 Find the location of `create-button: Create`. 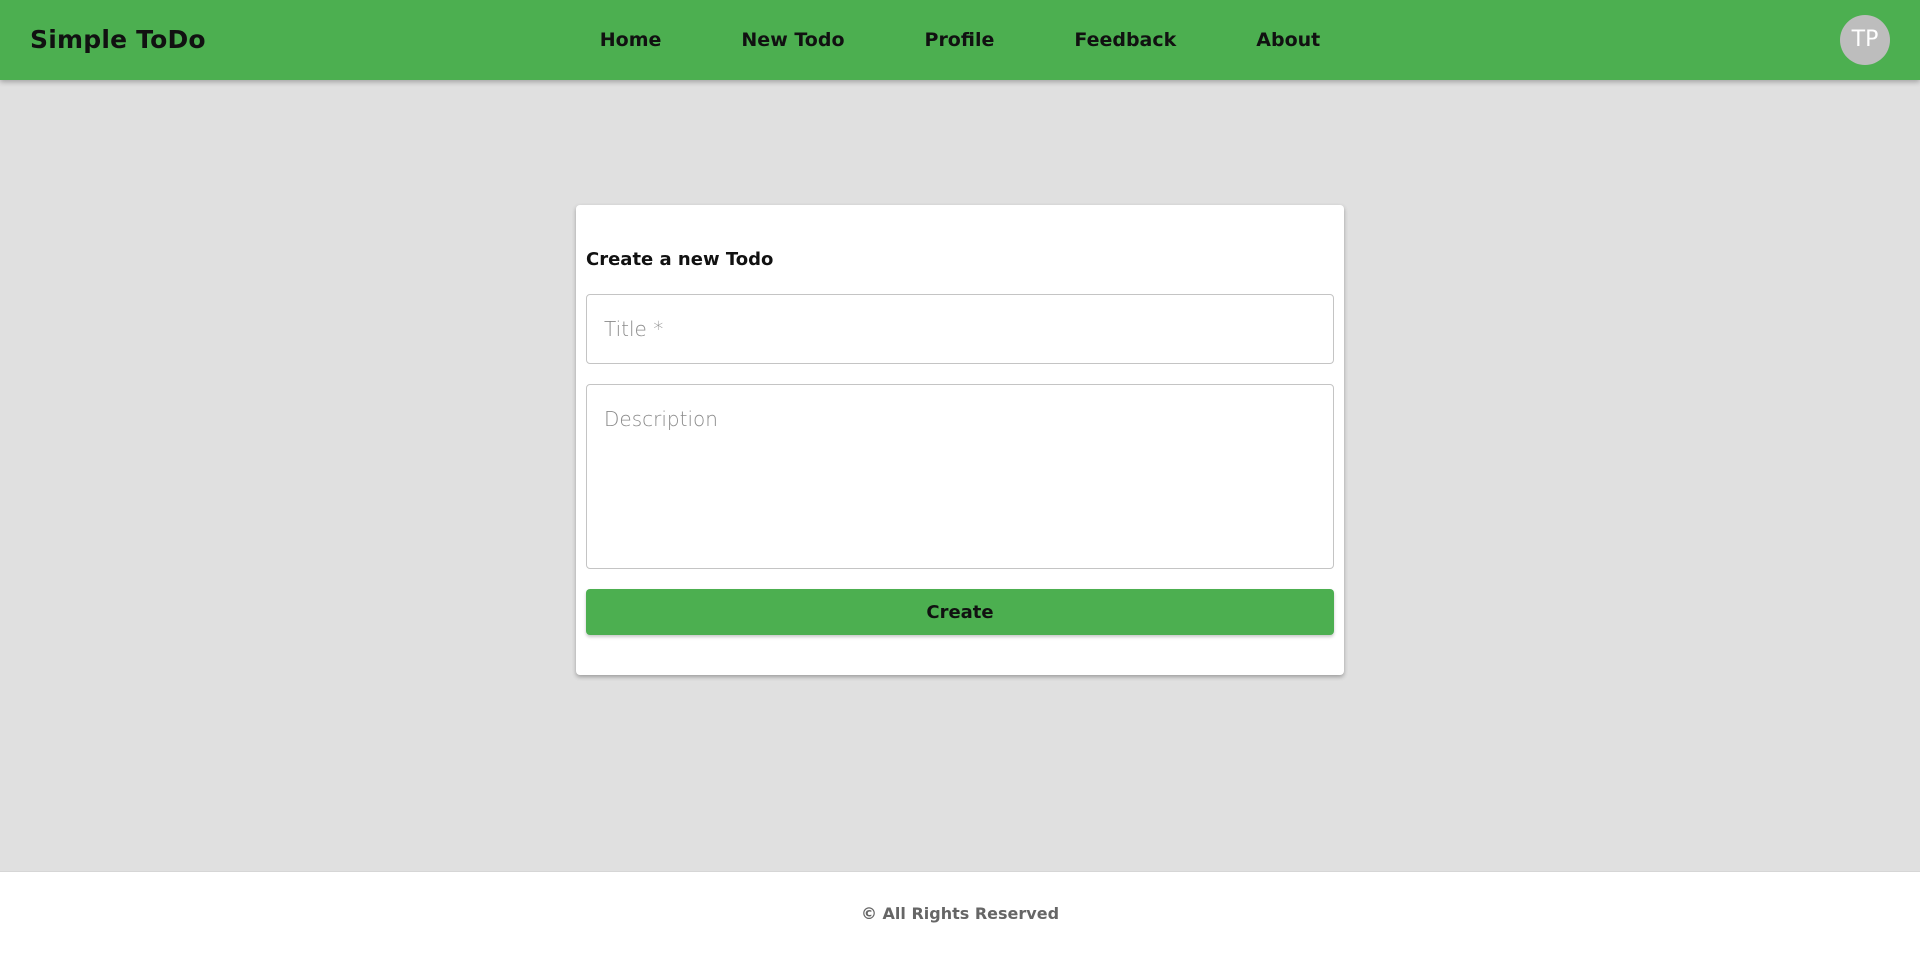

create-button: Create is located at coordinates (960, 612).